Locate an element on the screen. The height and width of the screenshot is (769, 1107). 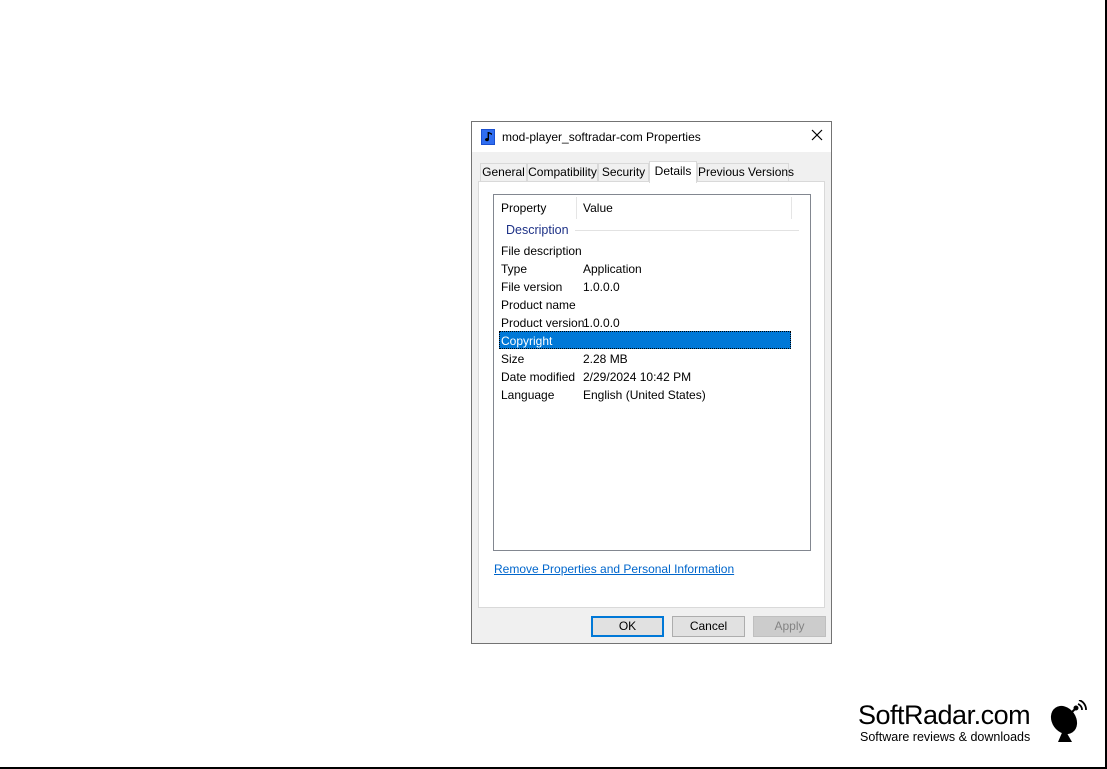
tab-compatibility: Compatibility is located at coordinates (562, 172).